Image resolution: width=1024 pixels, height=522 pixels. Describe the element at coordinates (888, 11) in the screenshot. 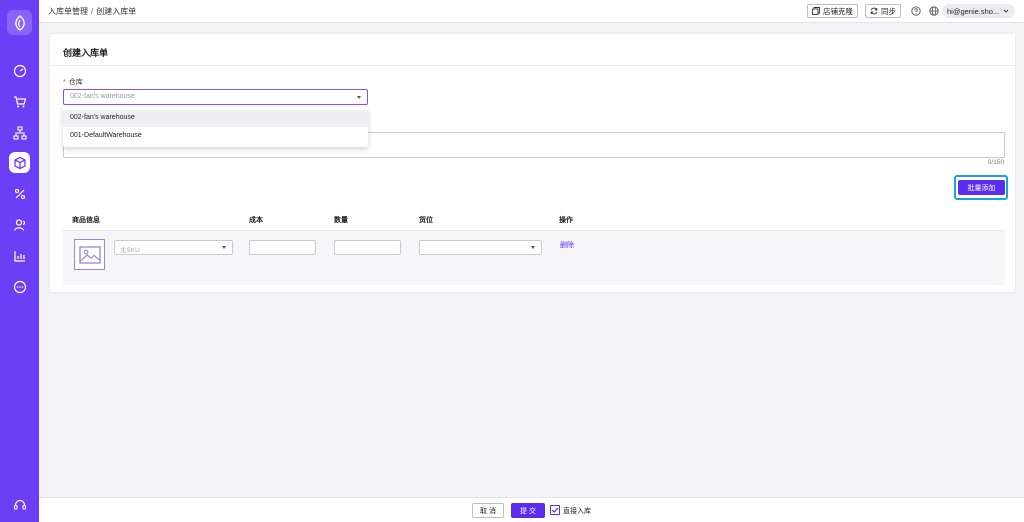

I see `sync-label: 同步` at that location.